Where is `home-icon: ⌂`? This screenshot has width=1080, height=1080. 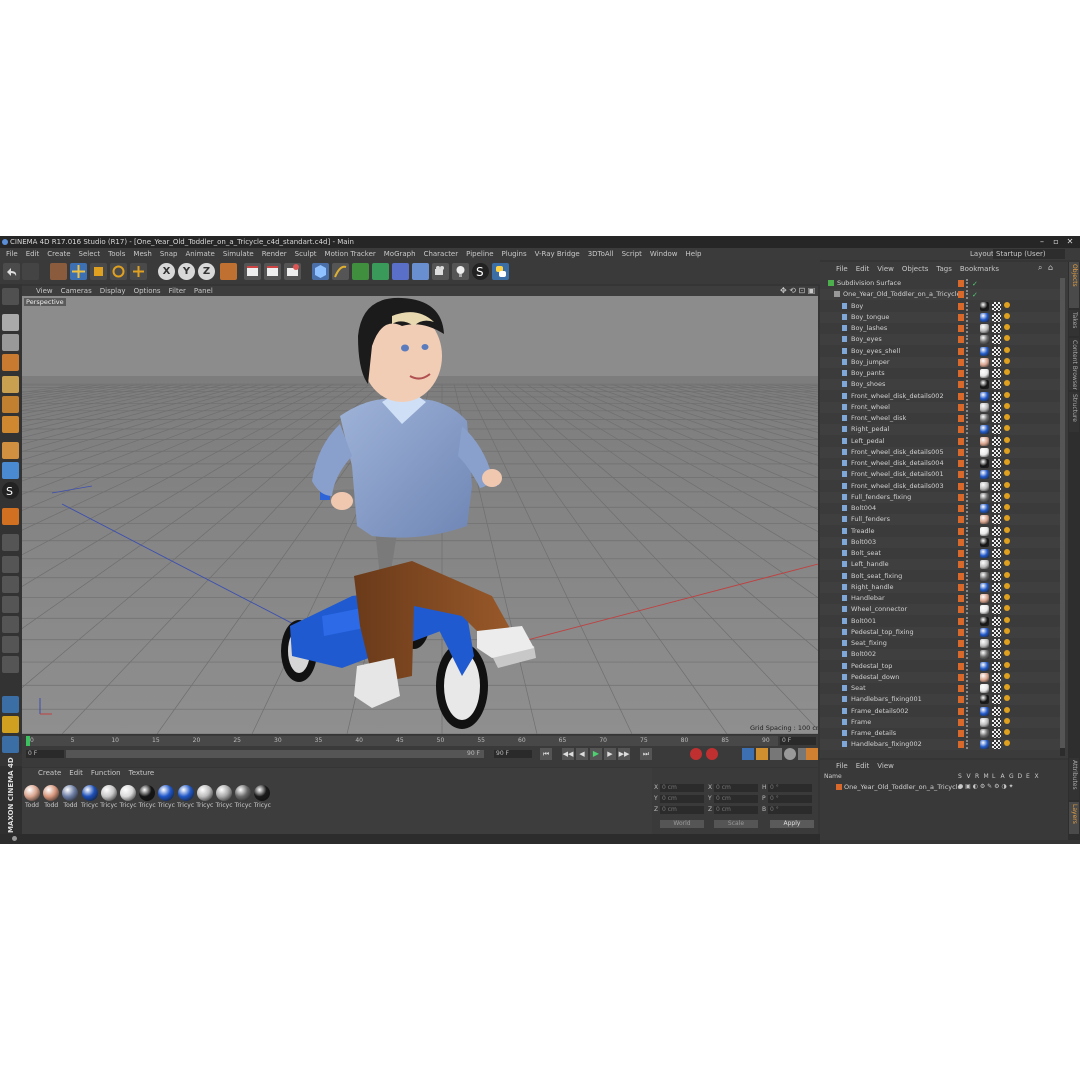 home-icon: ⌂ is located at coordinates (1050, 267).